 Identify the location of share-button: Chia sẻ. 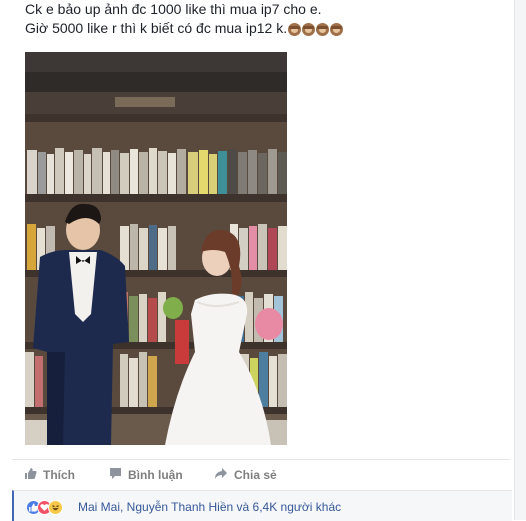
(245, 475).